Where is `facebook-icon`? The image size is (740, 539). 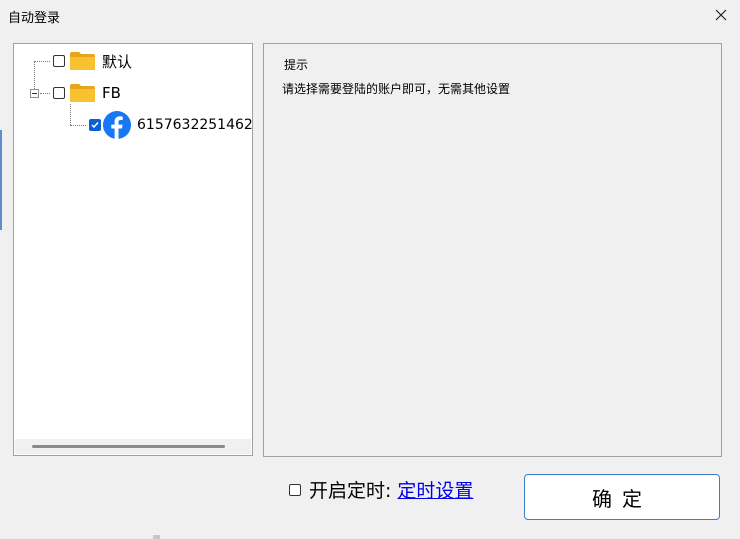 facebook-icon is located at coordinates (117, 125).